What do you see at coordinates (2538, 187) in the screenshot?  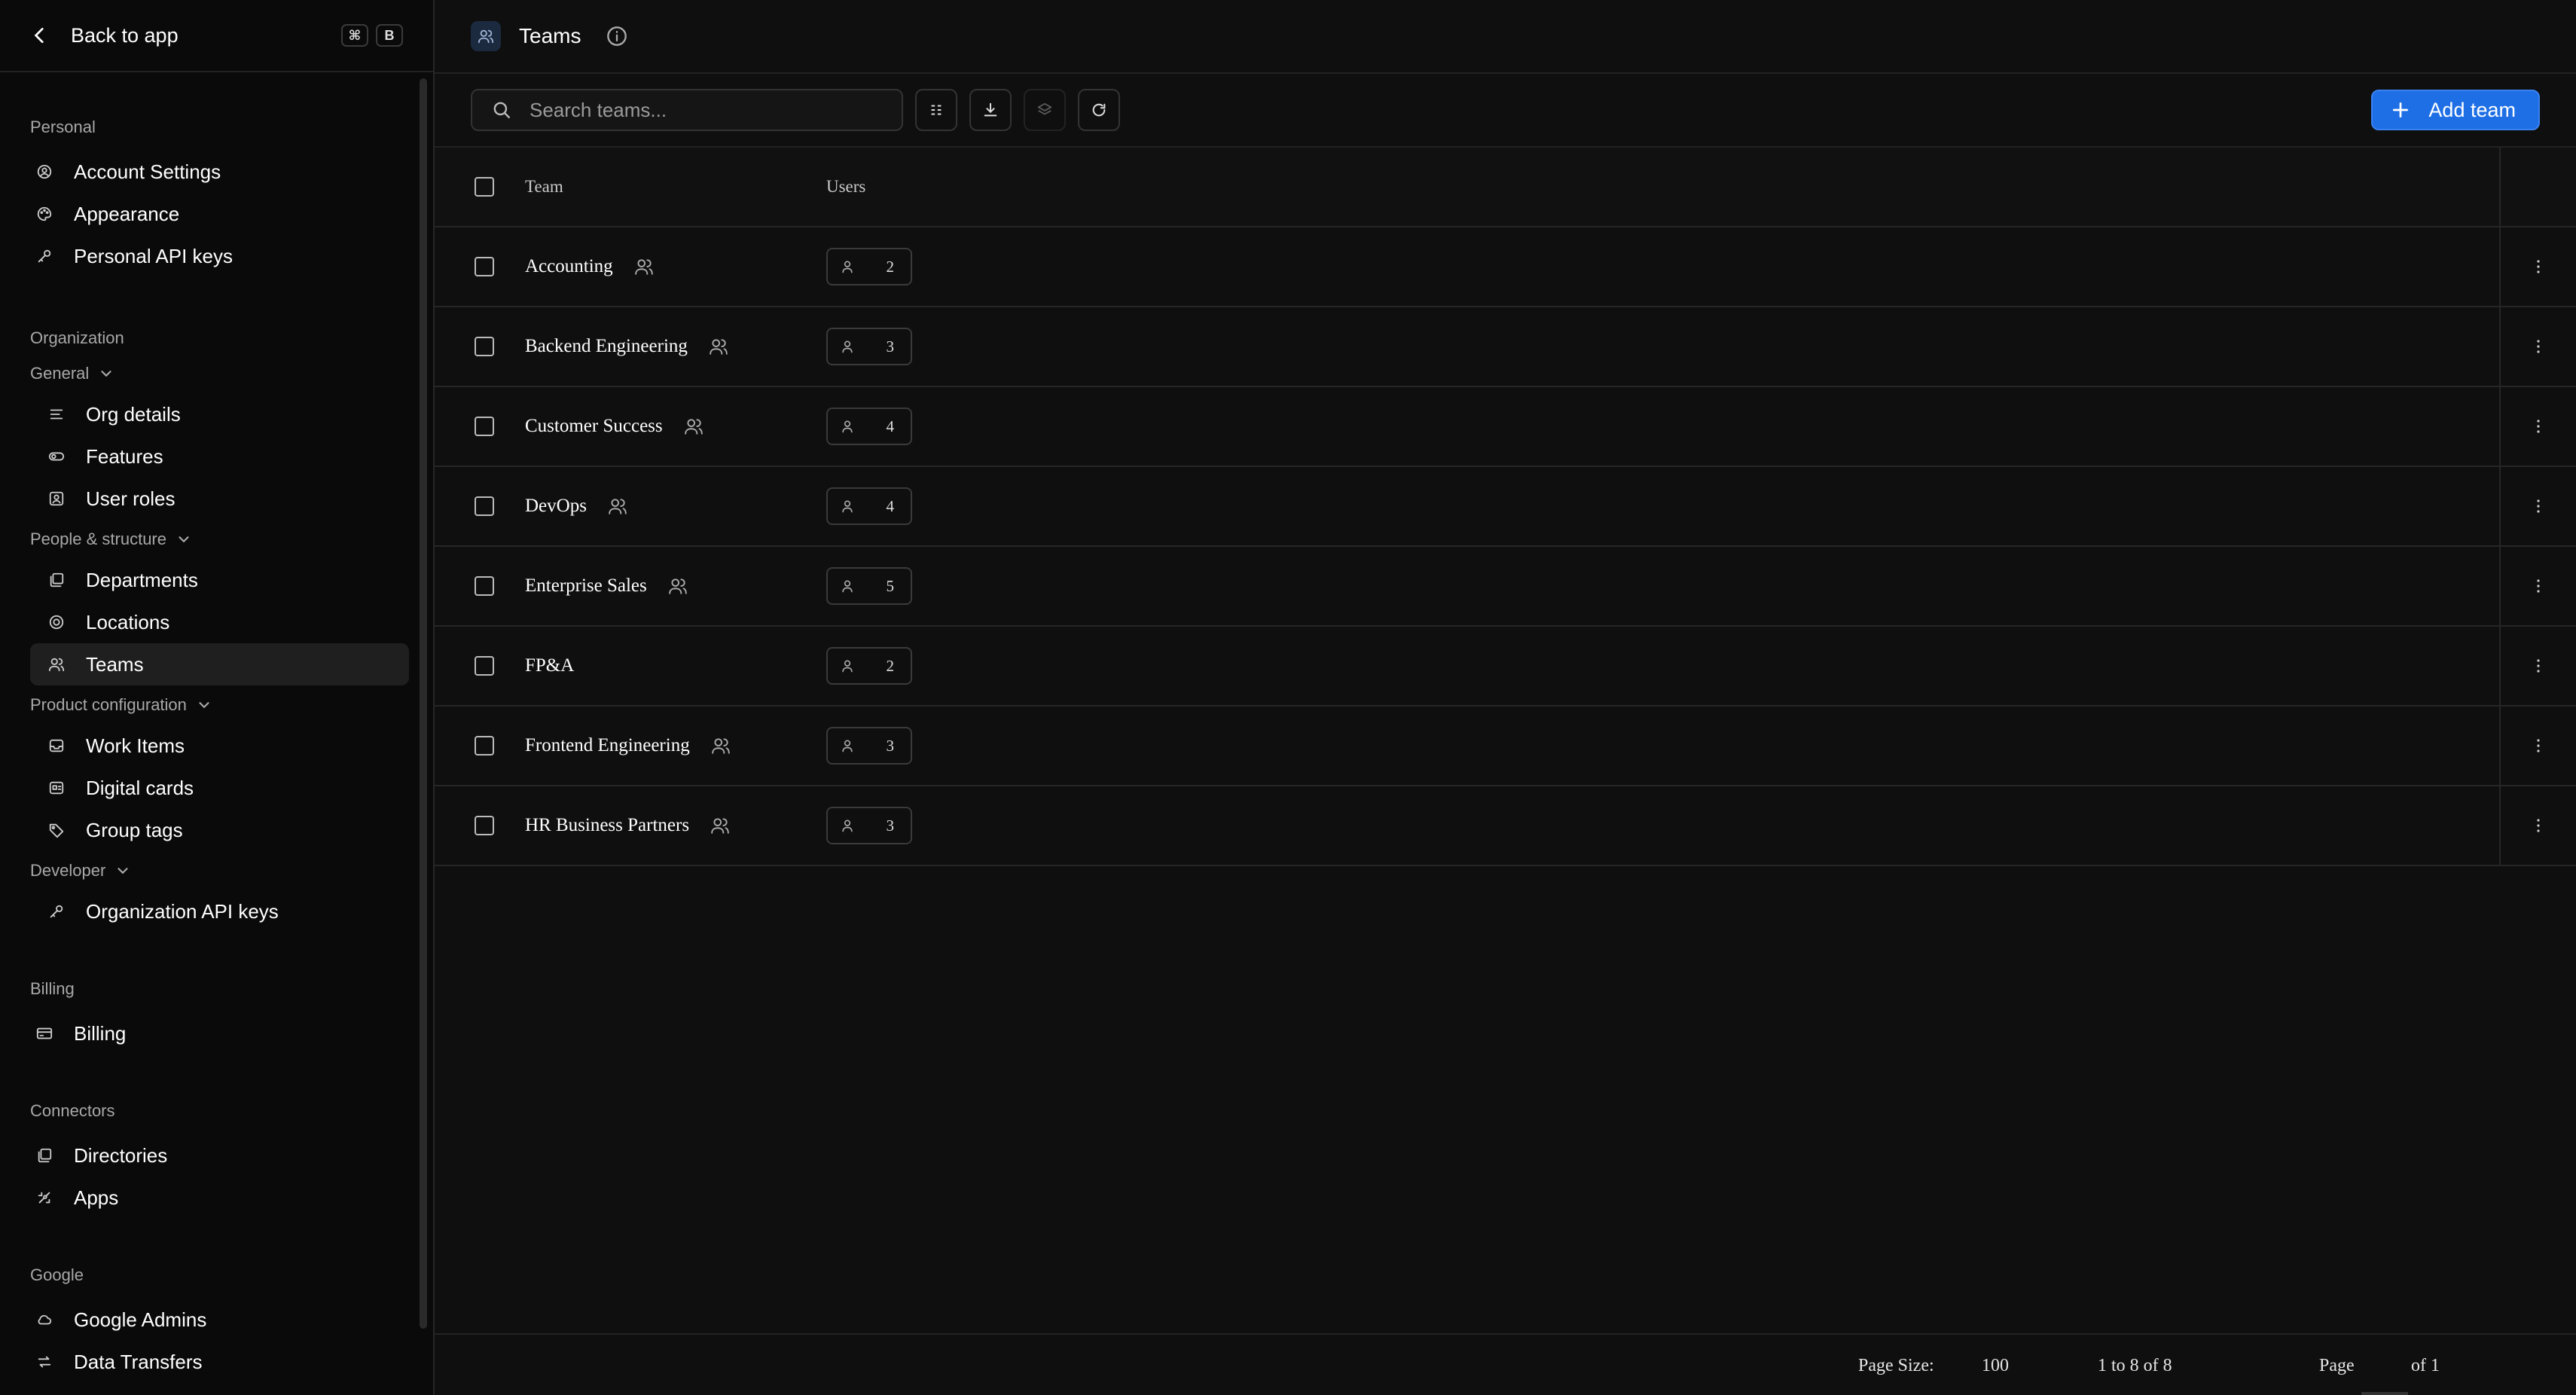 I see `actions-header` at bounding box center [2538, 187].